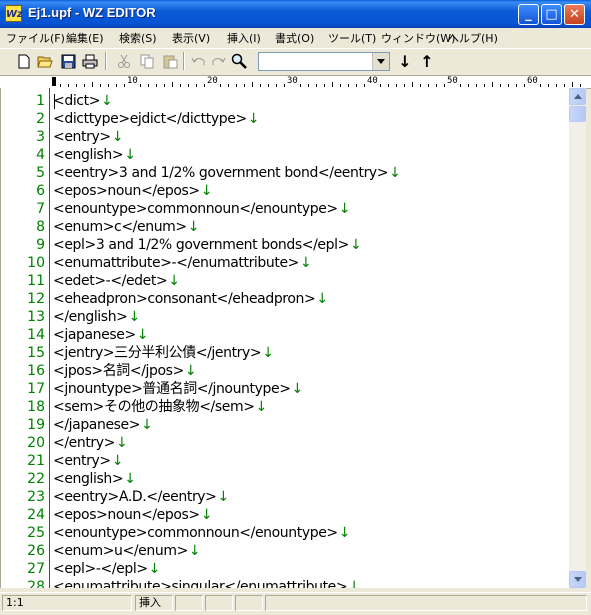 The image size is (591, 615). What do you see at coordinates (574, 14) in the screenshot?
I see `close-button: ✕` at bounding box center [574, 14].